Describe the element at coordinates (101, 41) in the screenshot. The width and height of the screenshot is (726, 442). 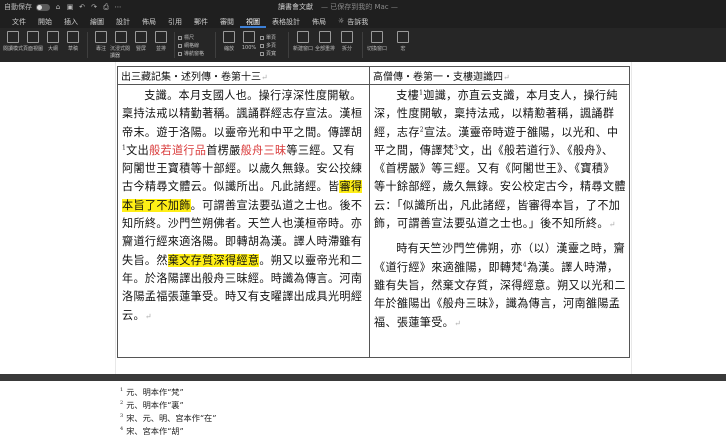
I see `focus-button: 專注` at that location.